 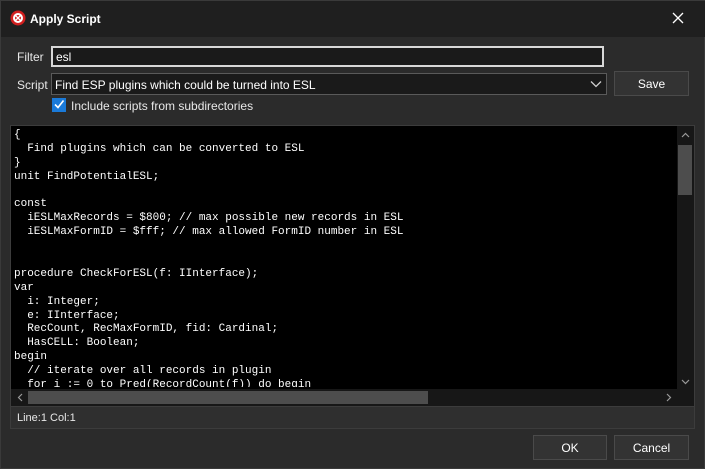 I want to click on xedit-logo-icon, so click(x=18, y=18).